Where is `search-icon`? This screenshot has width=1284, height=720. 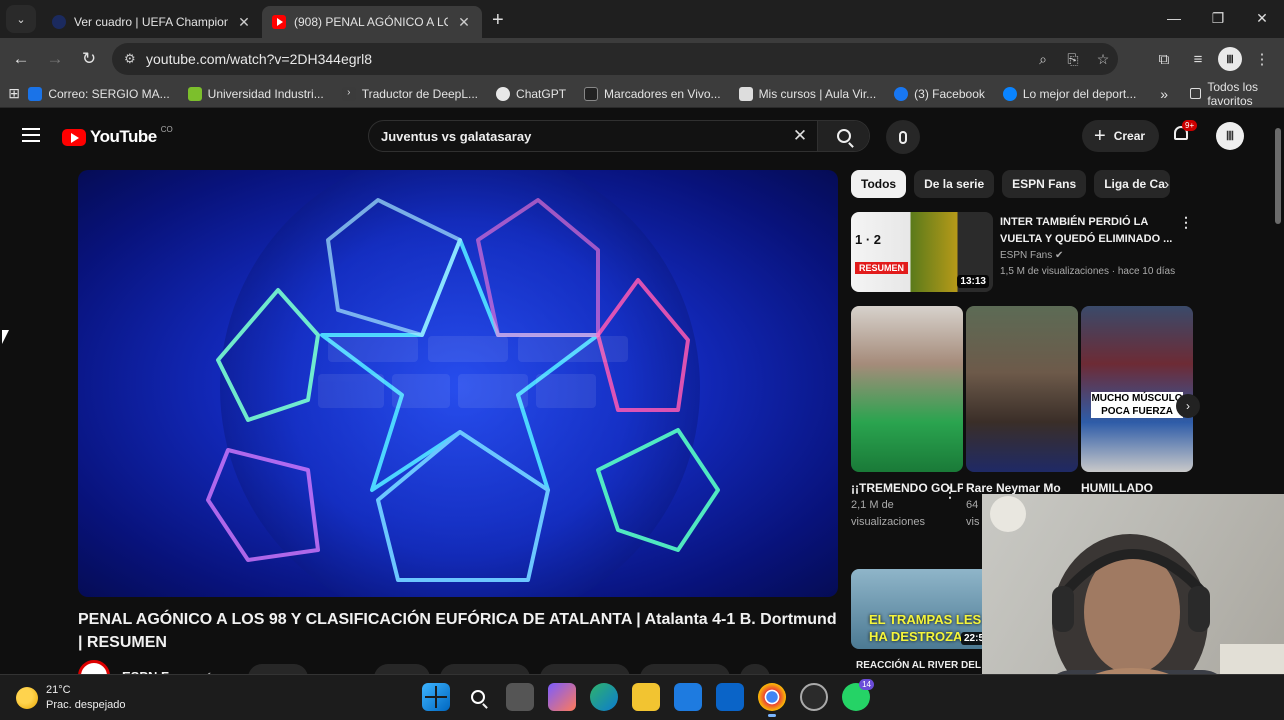
search-icon is located at coordinates (478, 697).